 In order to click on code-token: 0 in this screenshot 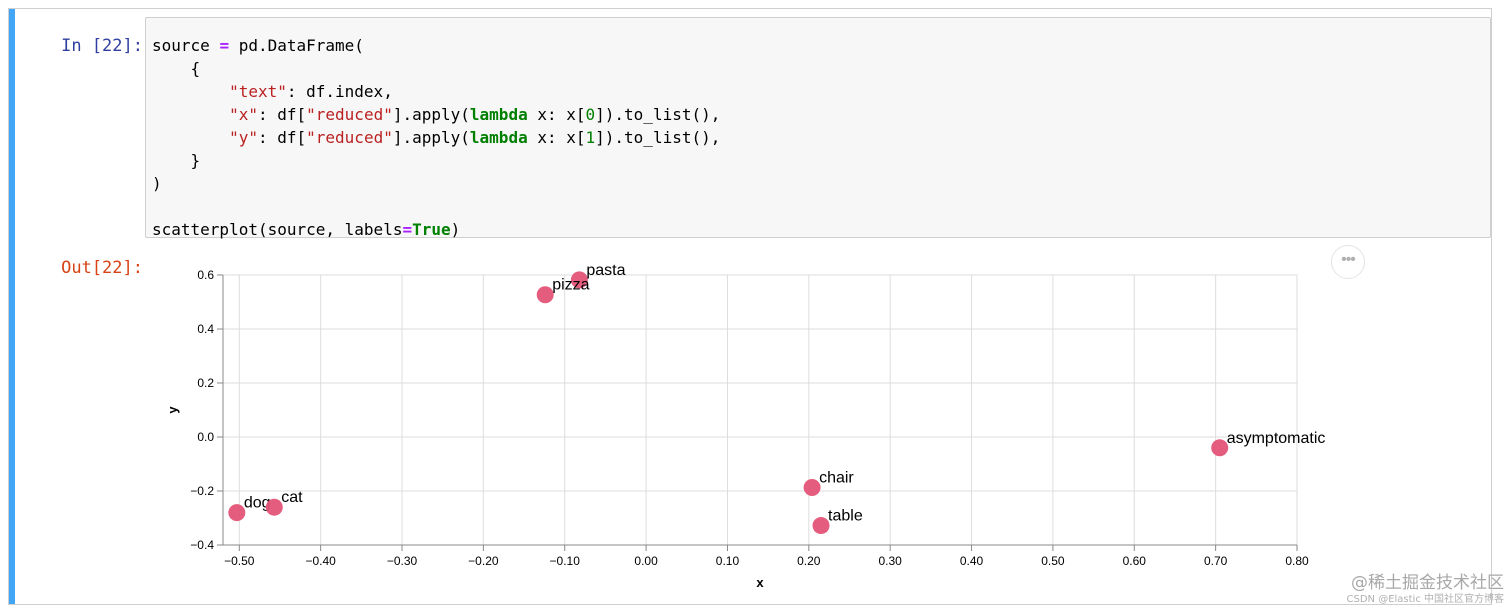, I will do `click(590, 114)`.